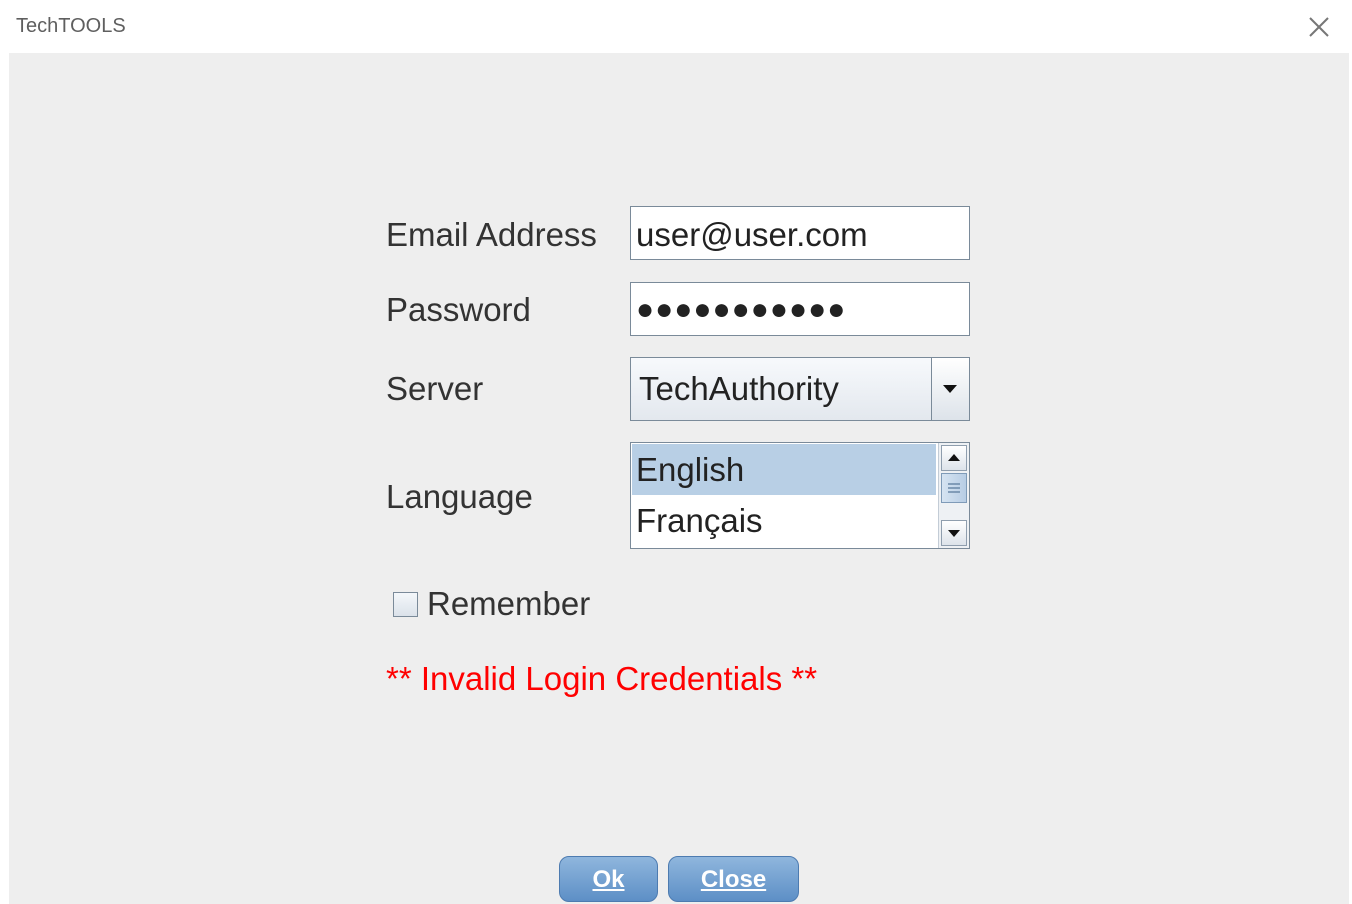 This screenshot has width=1352, height=904. I want to click on server-value: TechAuthority, so click(739, 388).